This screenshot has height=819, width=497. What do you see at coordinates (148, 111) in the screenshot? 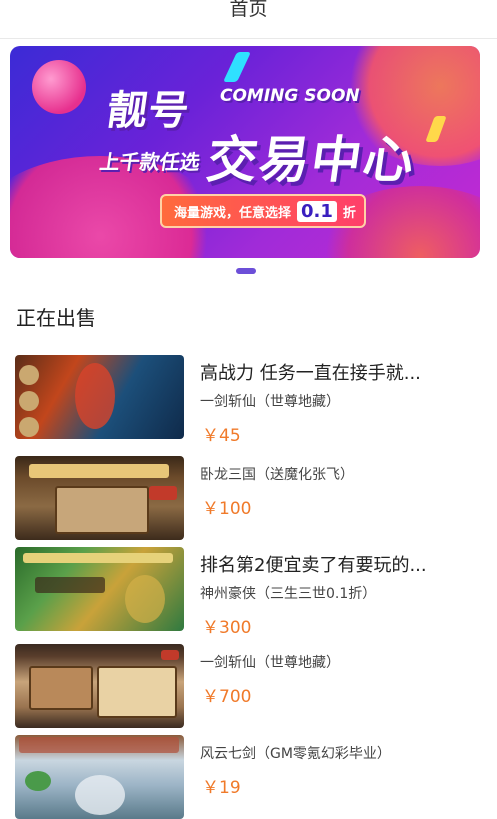
I see `banner-headline: 靓号` at bounding box center [148, 111].